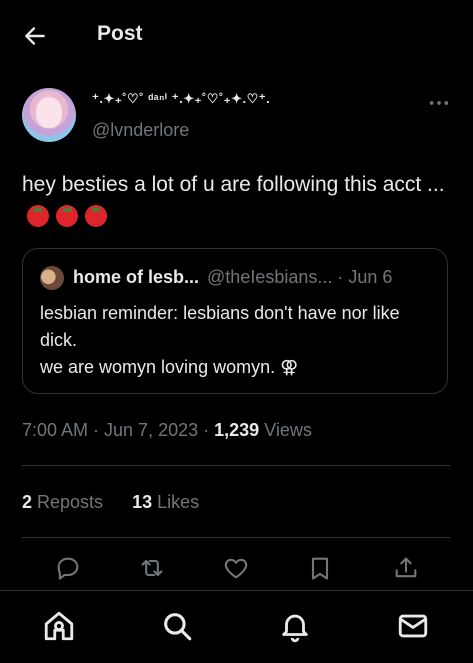 The image size is (473, 663). I want to click on likes-label: Likes, so click(176, 502).